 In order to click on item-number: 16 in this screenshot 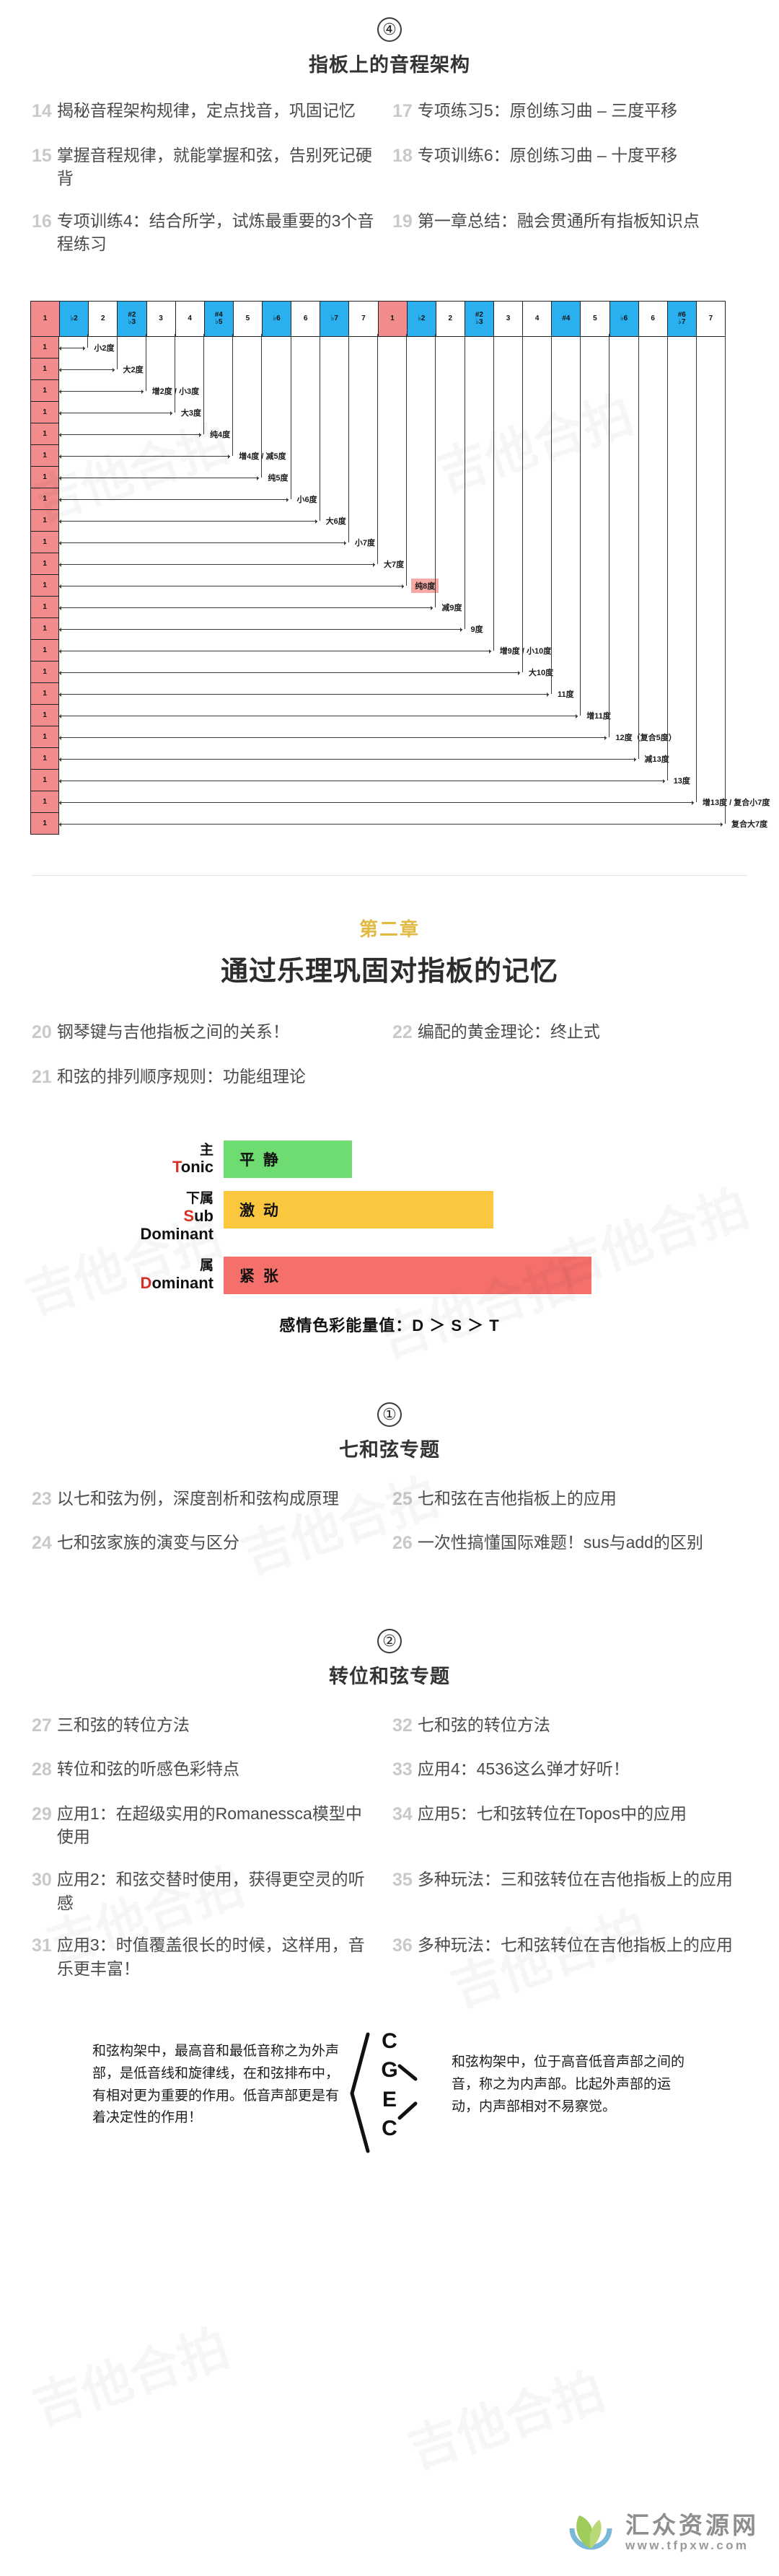, I will do `click(42, 221)`.